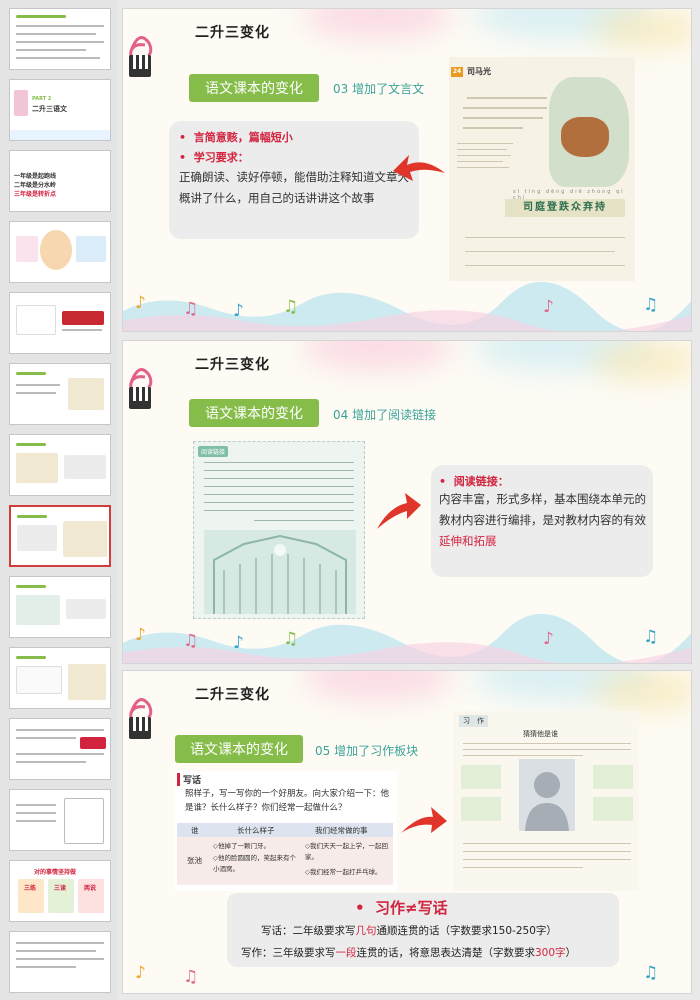  Describe the element at coordinates (279, 530) in the screenshot. I see `reading-link-page: 阅读链接` at that location.